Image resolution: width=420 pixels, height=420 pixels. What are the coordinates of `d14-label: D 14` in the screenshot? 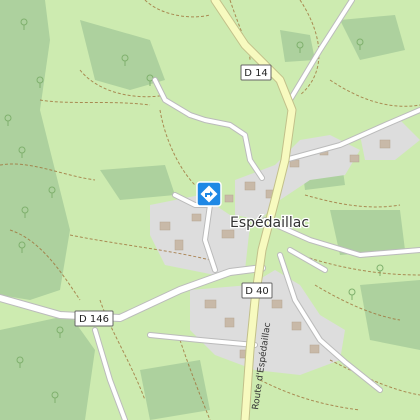 It's located at (256, 73).